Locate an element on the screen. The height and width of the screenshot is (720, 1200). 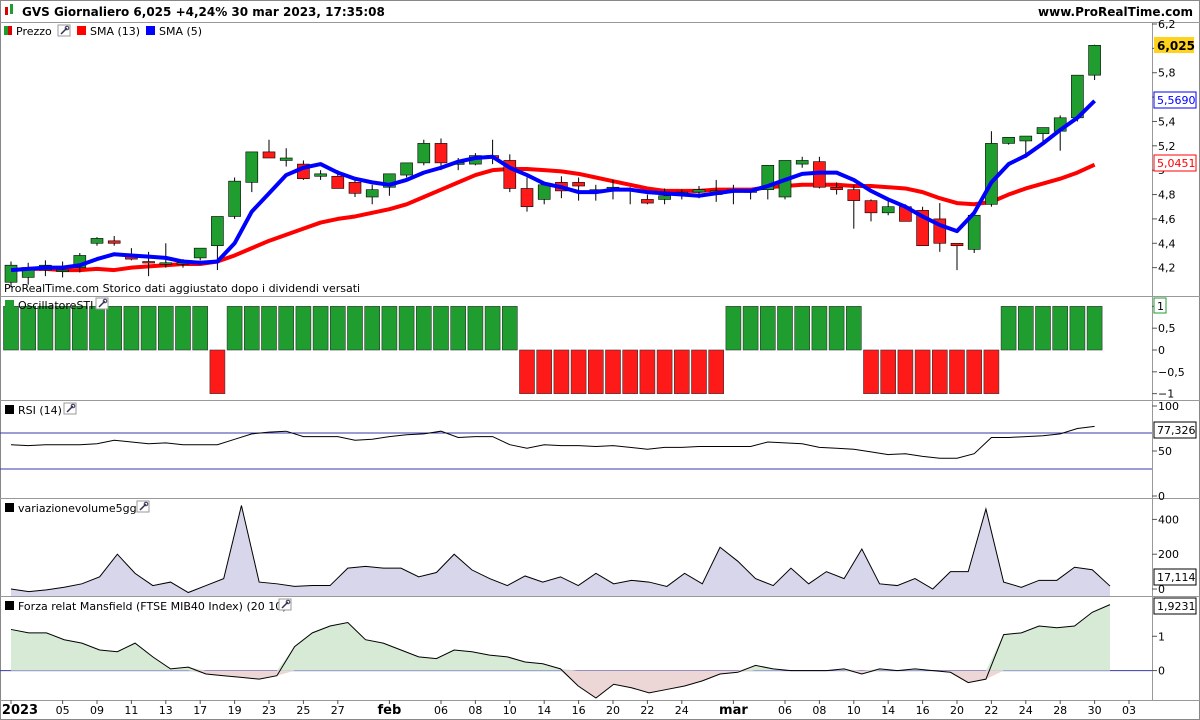
sti-y-tick-label: 0,5 is located at coordinates (1167, 328).